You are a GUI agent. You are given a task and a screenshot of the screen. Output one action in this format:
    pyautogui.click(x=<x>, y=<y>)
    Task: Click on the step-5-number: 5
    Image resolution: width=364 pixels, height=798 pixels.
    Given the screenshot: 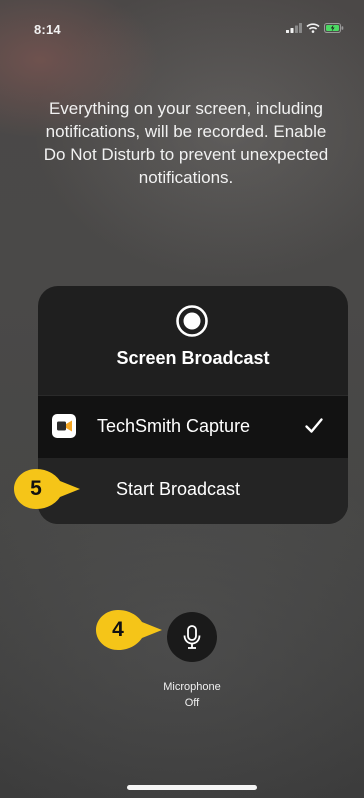 What is the action you would take?
    pyautogui.click(x=36, y=488)
    